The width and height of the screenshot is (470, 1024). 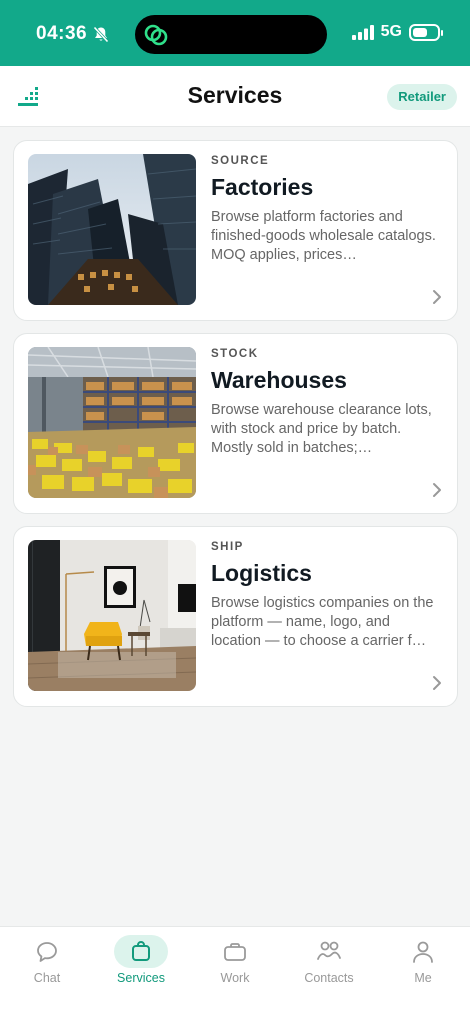 I want to click on warehouse-photo, so click(x=112, y=422).